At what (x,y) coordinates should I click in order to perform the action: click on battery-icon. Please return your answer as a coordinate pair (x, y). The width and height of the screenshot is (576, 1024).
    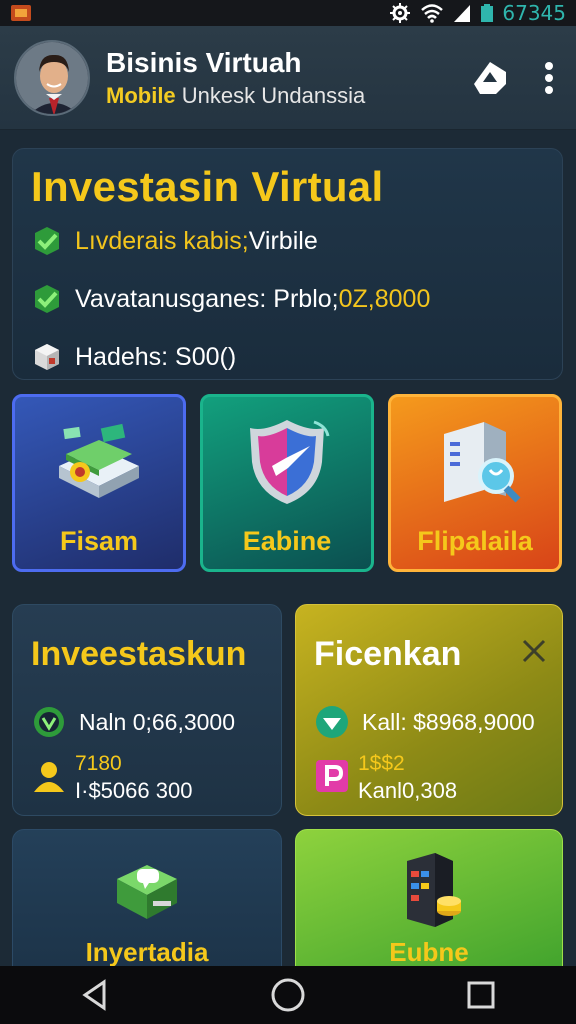
    Looking at the image, I should click on (487, 13).